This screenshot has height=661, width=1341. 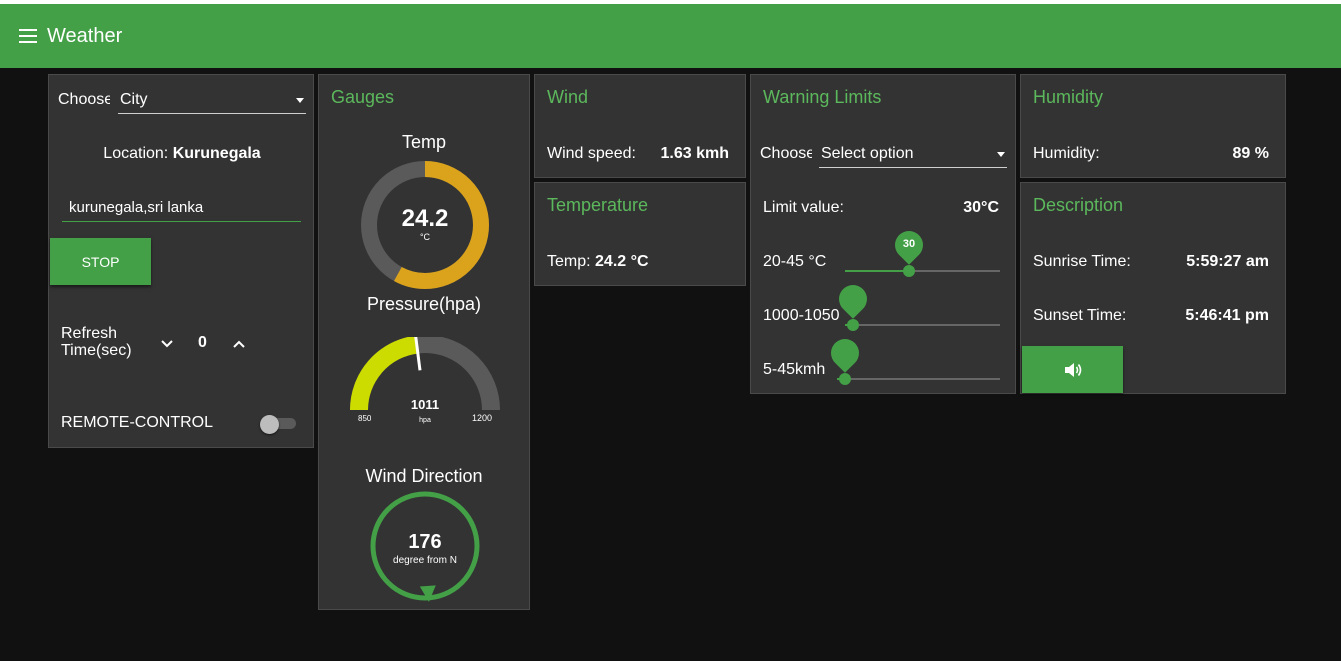 I want to click on pressure-gauge-max: 1200, so click(x=482, y=418).